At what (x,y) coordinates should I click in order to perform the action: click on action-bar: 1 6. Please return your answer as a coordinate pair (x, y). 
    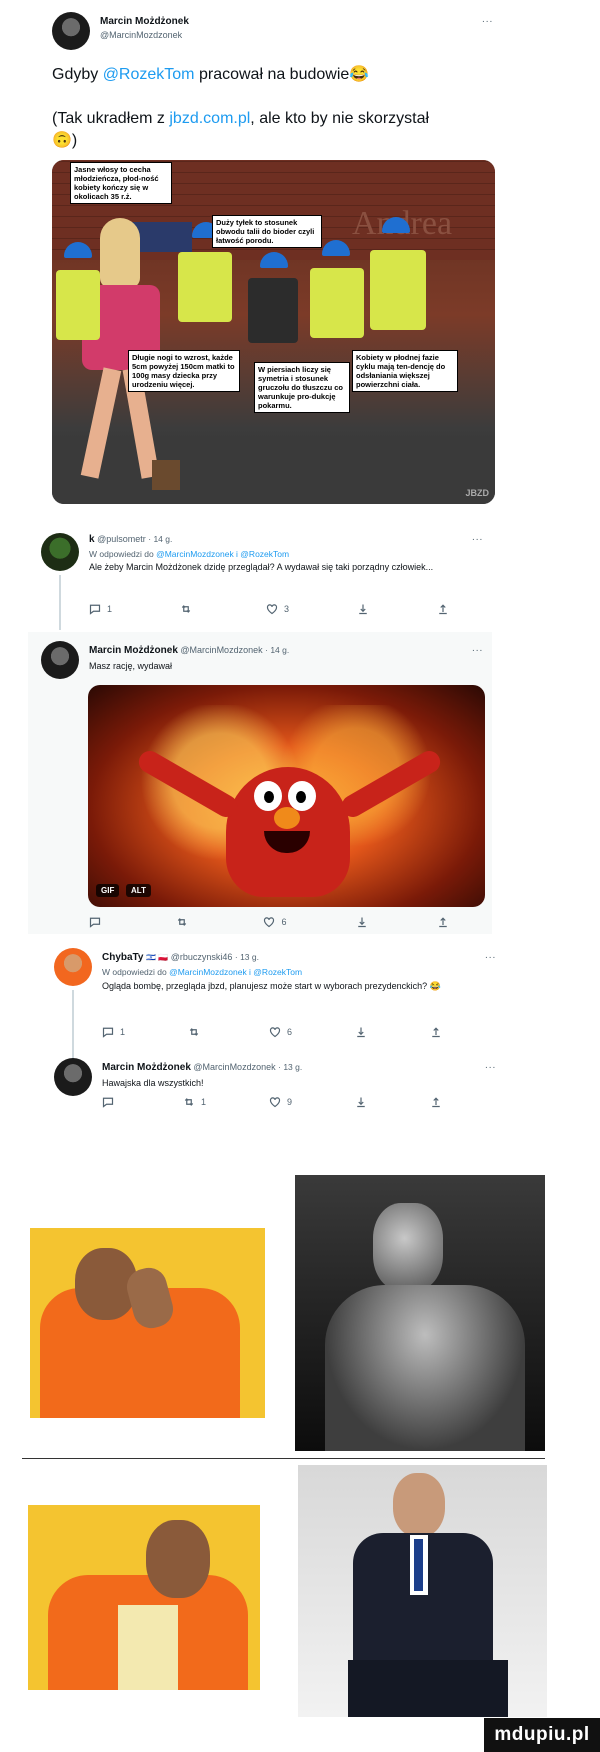
    Looking at the image, I should click on (272, 1032).